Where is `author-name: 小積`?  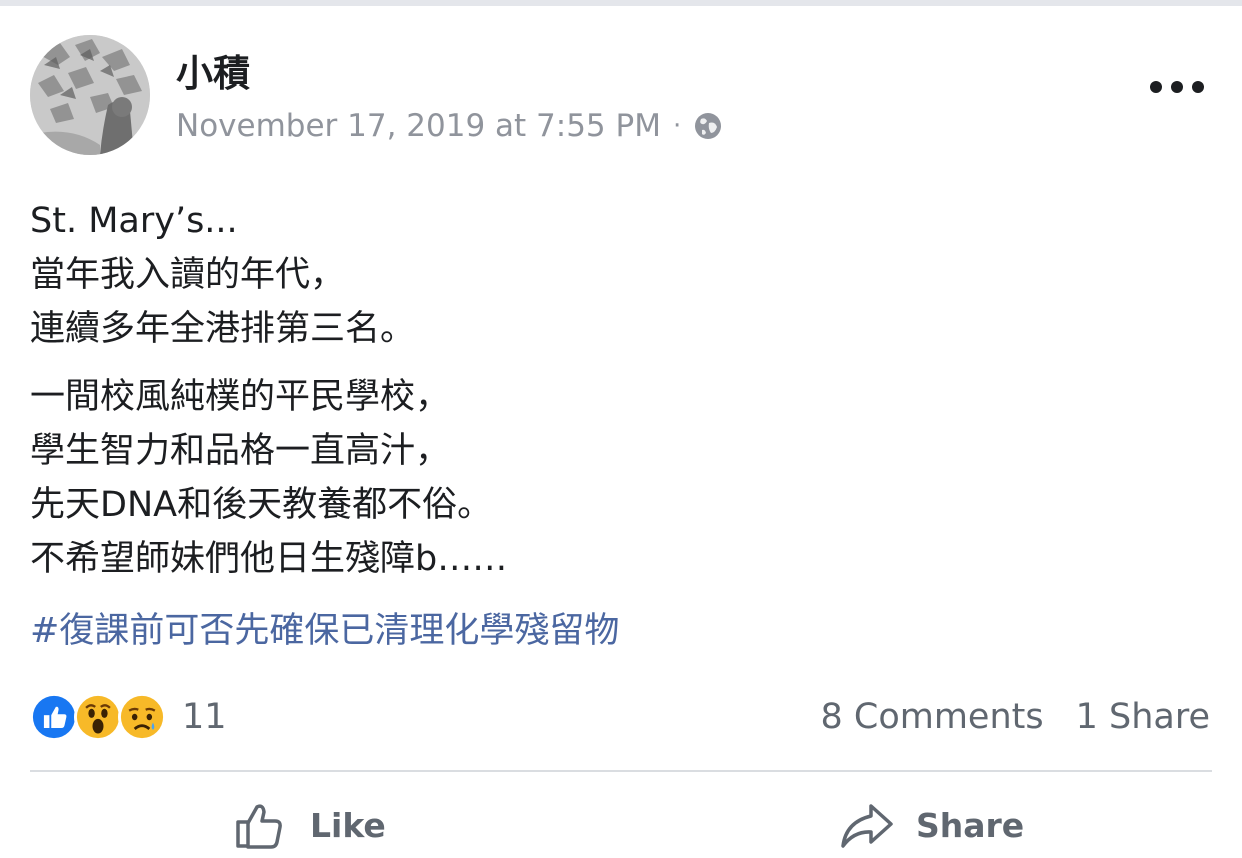 author-name: 小積 is located at coordinates (213, 74).